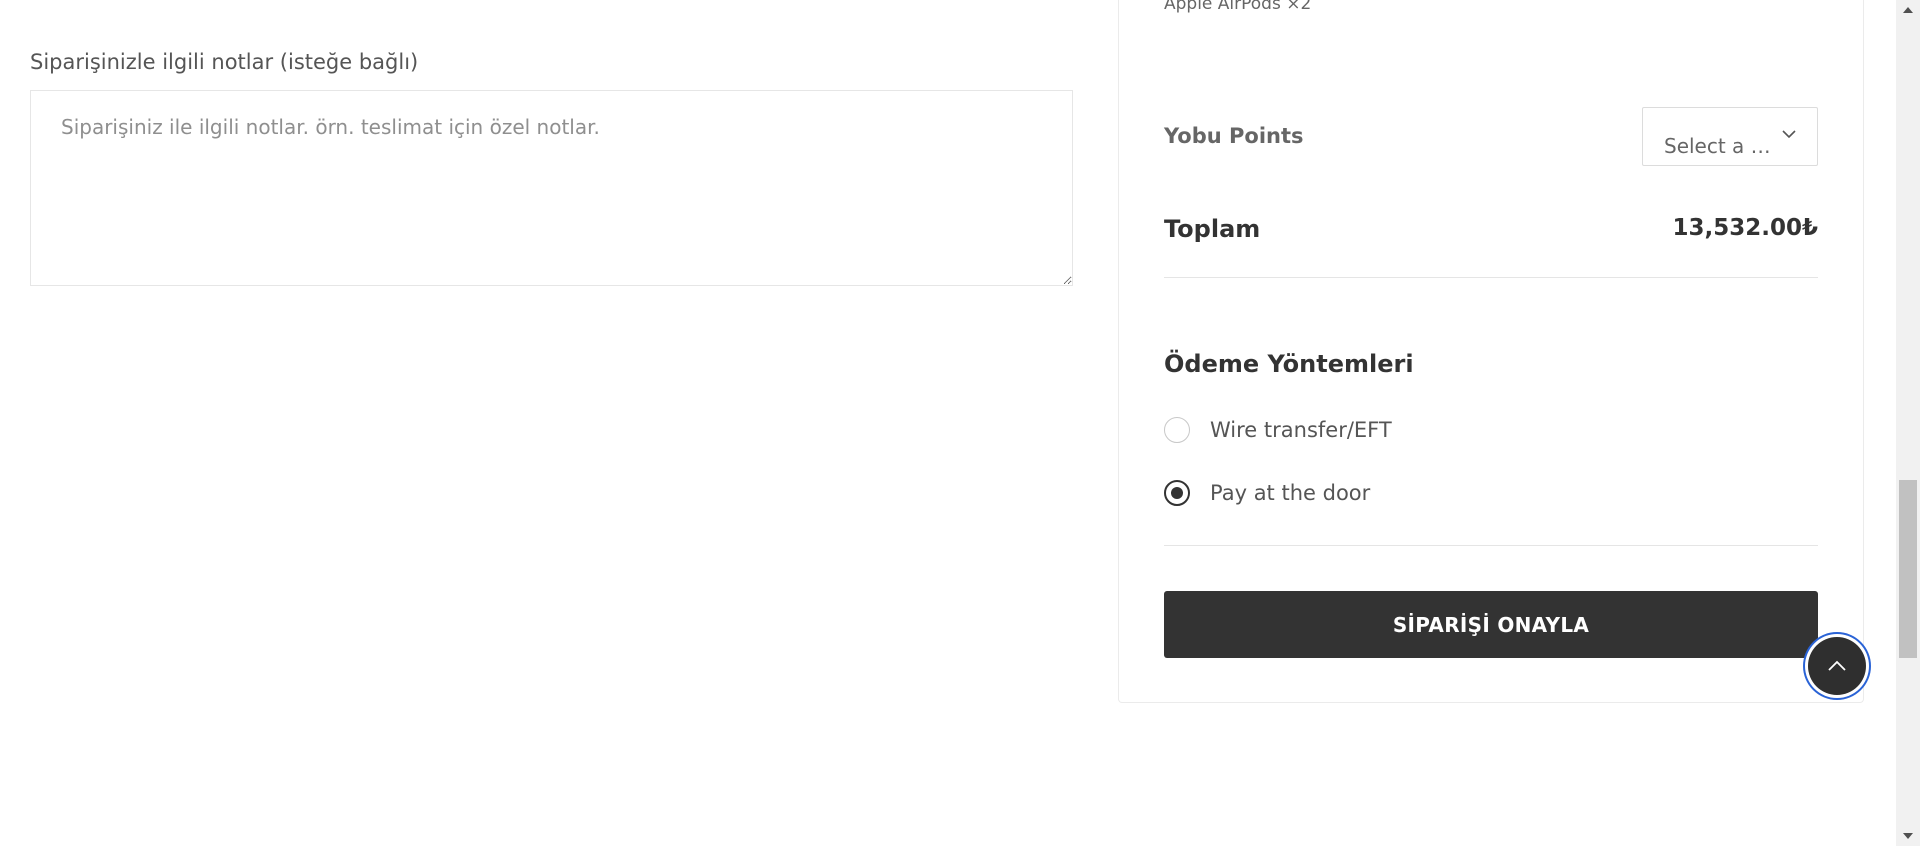 This screenshot has height=846, width=1920. I want to click on total-label: Toplam, so click(1212, 229).